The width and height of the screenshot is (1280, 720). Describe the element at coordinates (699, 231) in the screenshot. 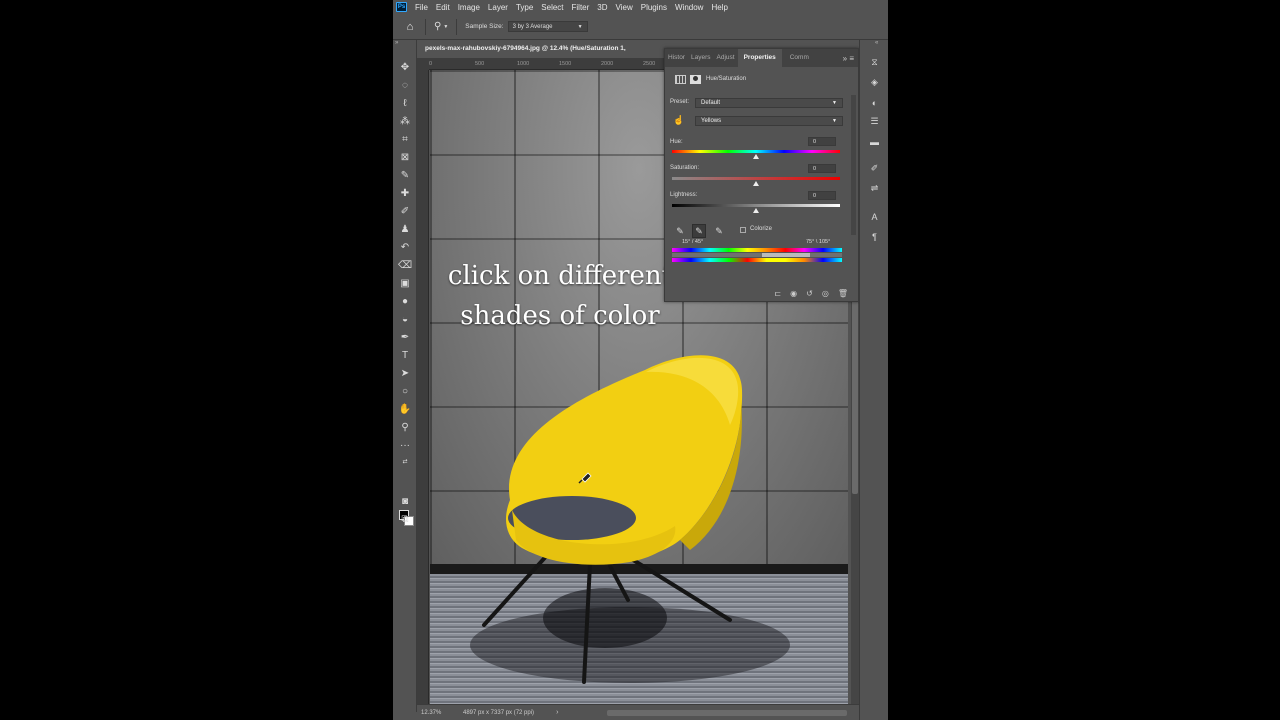

I see `add-to-sample-icon: ✎` at that location.